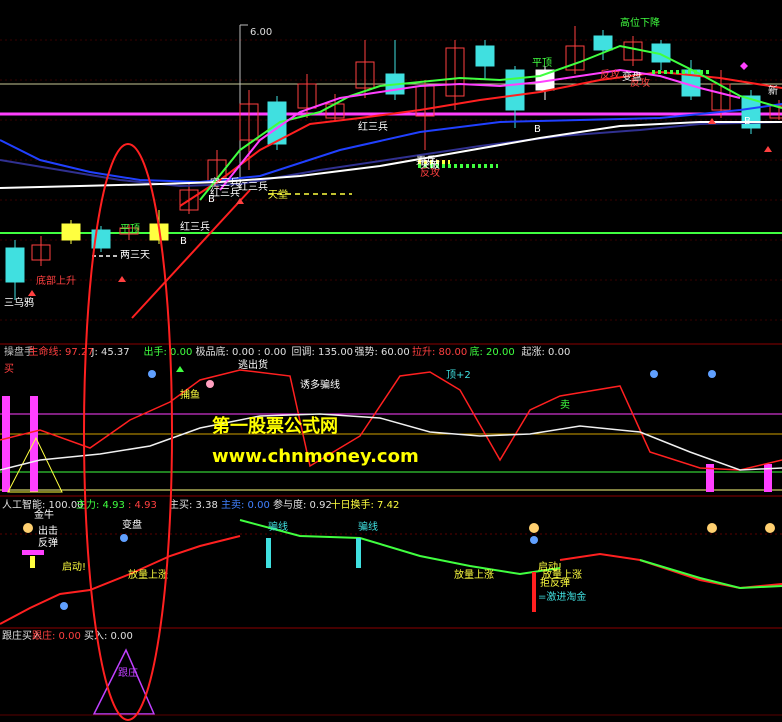 The image size is (782, 722). I want to click on main-signal-label: 三乌鸦, so click(19, 302).